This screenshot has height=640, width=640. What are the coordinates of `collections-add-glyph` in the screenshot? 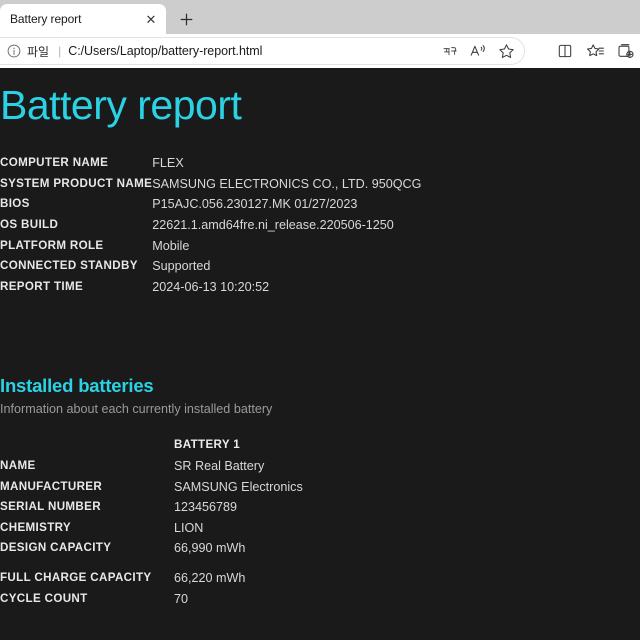 It's located at (625, 51).